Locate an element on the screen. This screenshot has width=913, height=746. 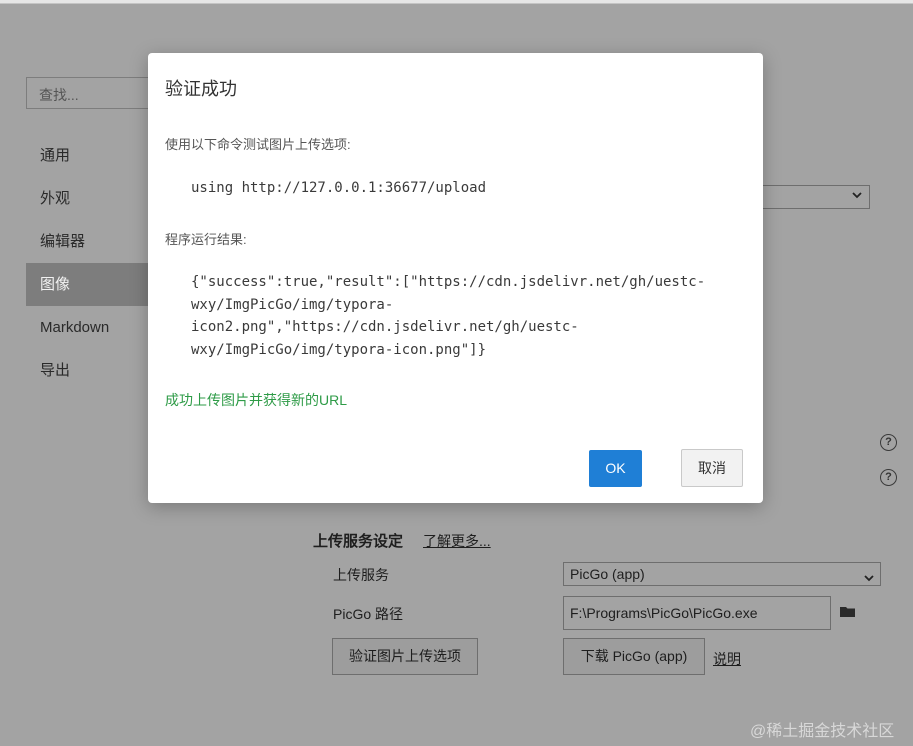
picgo-path-label: PicGo 路径 is located at coordinates (368, 614).